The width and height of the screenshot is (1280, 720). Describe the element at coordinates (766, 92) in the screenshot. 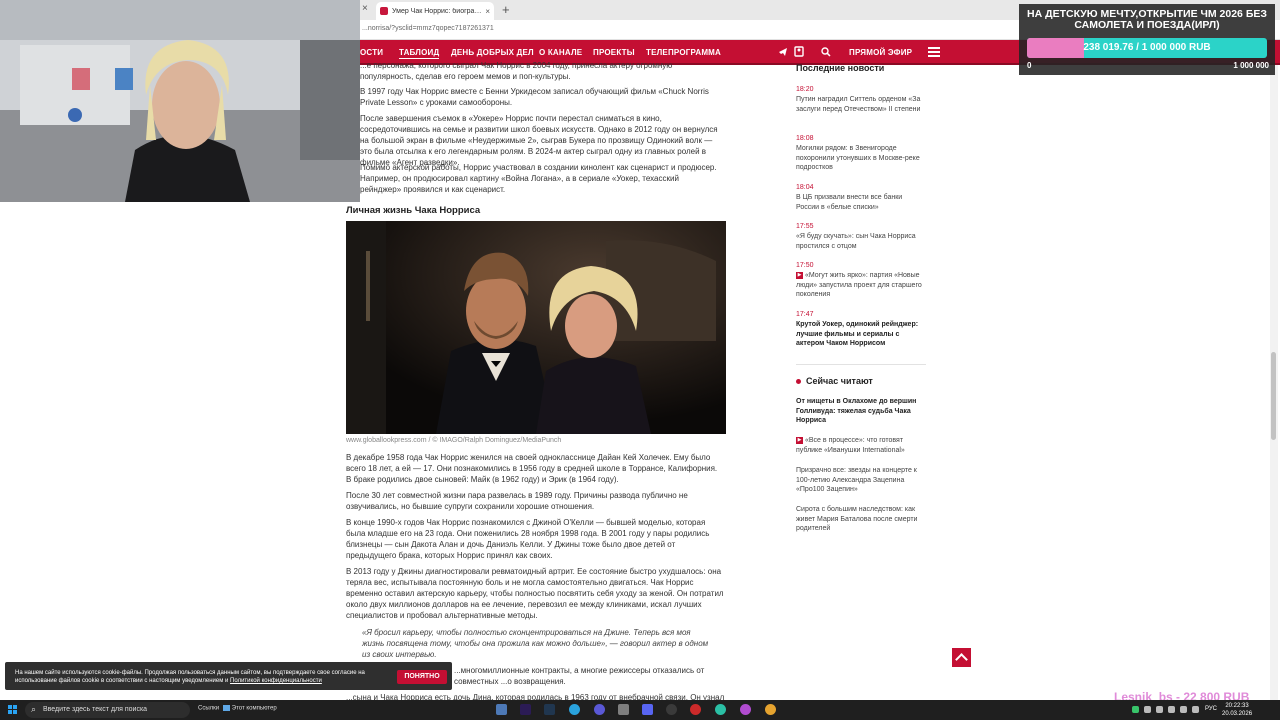

I see `vk-icon` at that location.